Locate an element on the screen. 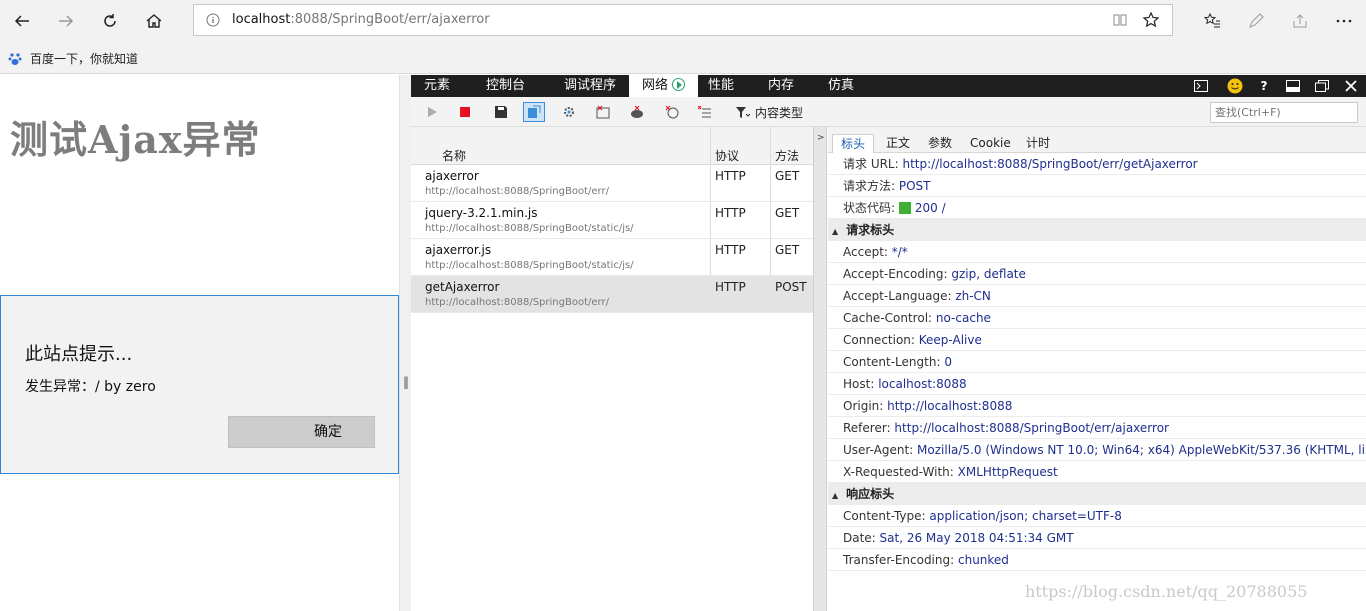 The image size is (1366, 611). forward-button is located at coordinates (66, 21).